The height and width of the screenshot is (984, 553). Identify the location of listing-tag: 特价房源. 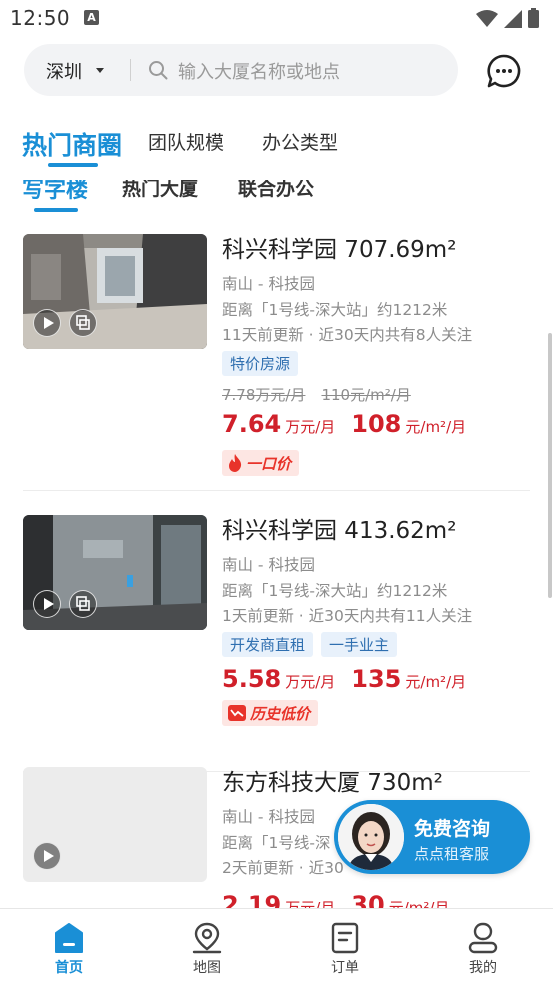
(260, 363).